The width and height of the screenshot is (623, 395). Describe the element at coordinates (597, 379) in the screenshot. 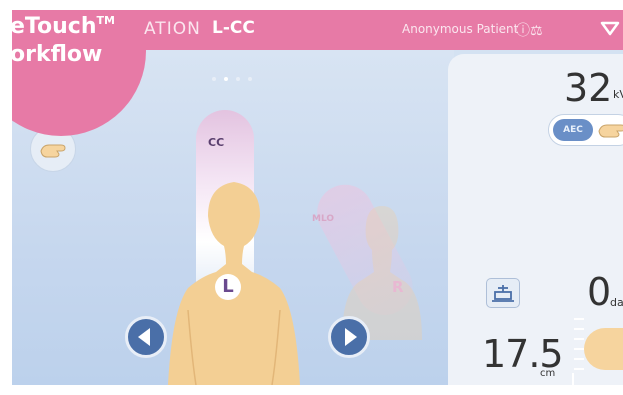

I see `detector-tray-indicator` at that location.